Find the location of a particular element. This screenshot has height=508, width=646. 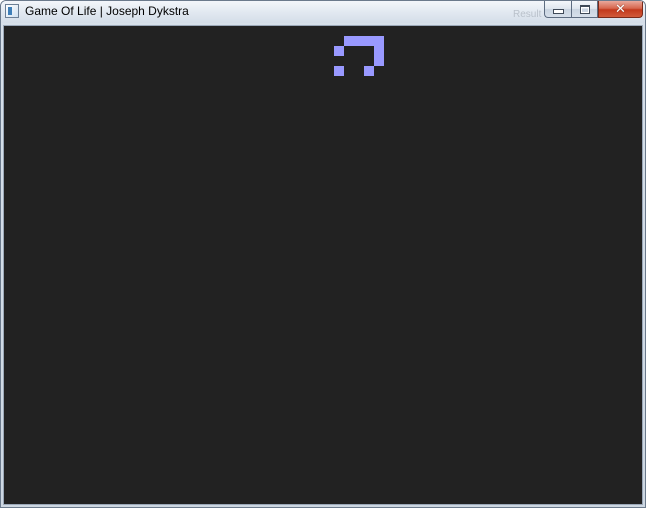

close-button: ✕ is located at coordinates (620, 9).